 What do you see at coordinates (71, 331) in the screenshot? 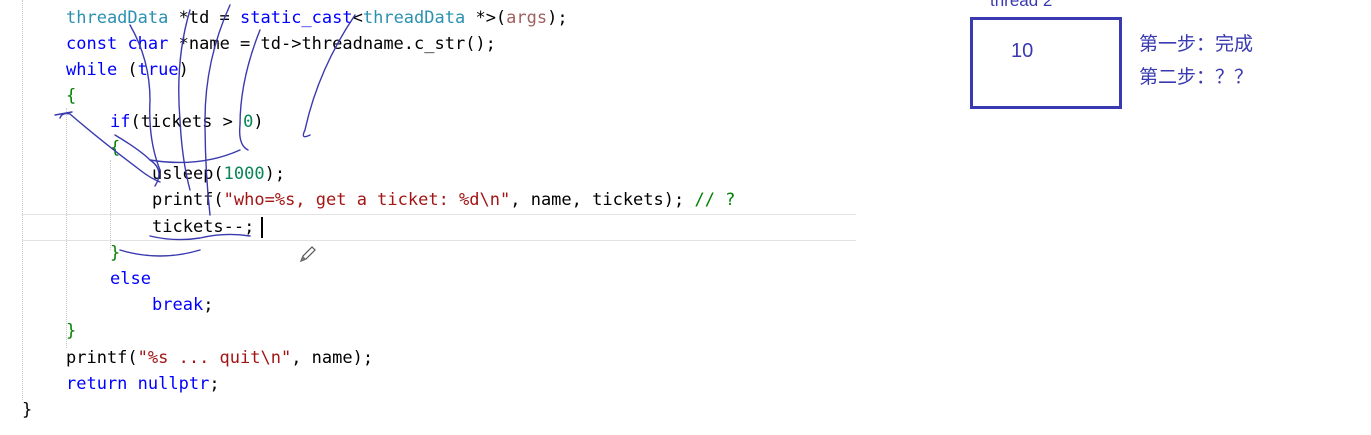
I see `code-line-13: }` at bounding box center [71, 331].